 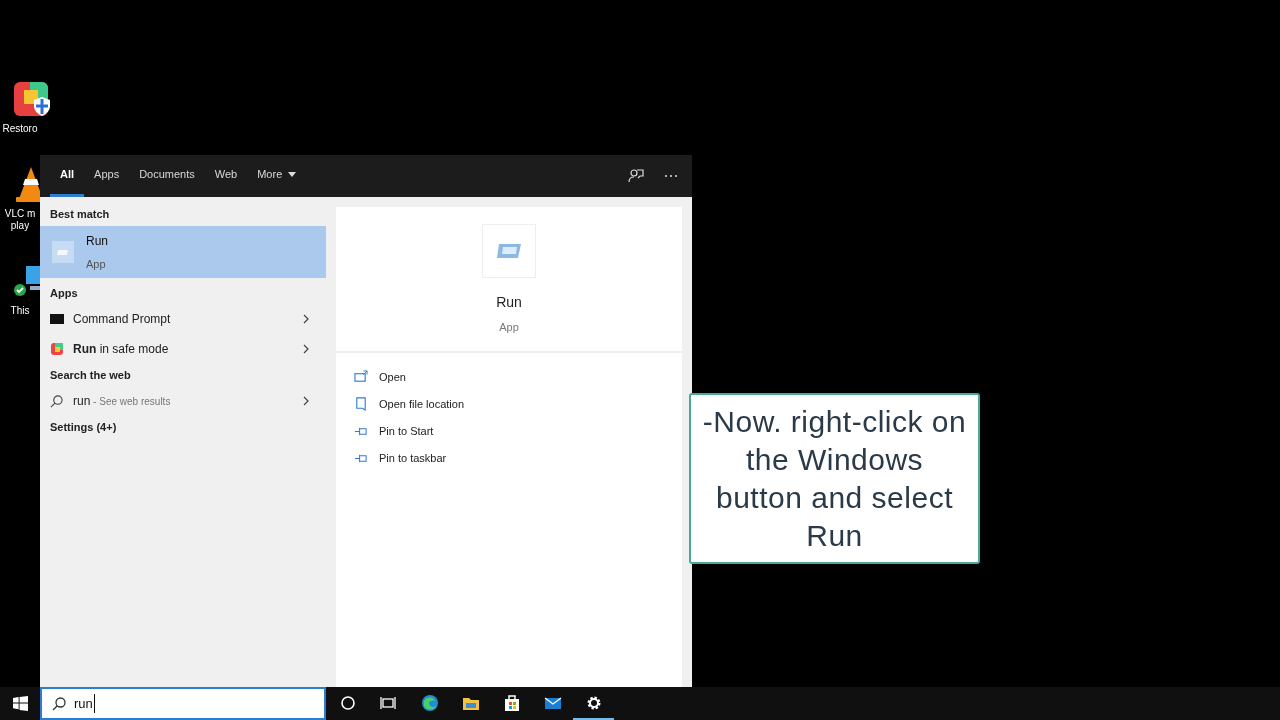 I want to click on caption-text: -Now. right-click on the Windows button and select Run, so click(x=834, y=478).